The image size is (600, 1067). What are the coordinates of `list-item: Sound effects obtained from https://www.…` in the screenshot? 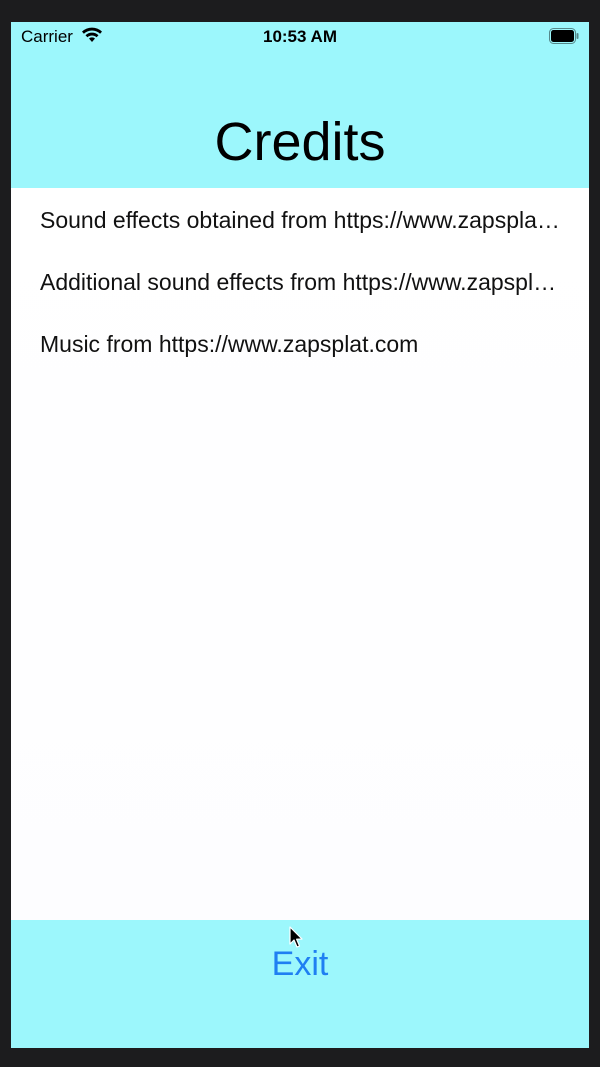 It's located at (301, 220).